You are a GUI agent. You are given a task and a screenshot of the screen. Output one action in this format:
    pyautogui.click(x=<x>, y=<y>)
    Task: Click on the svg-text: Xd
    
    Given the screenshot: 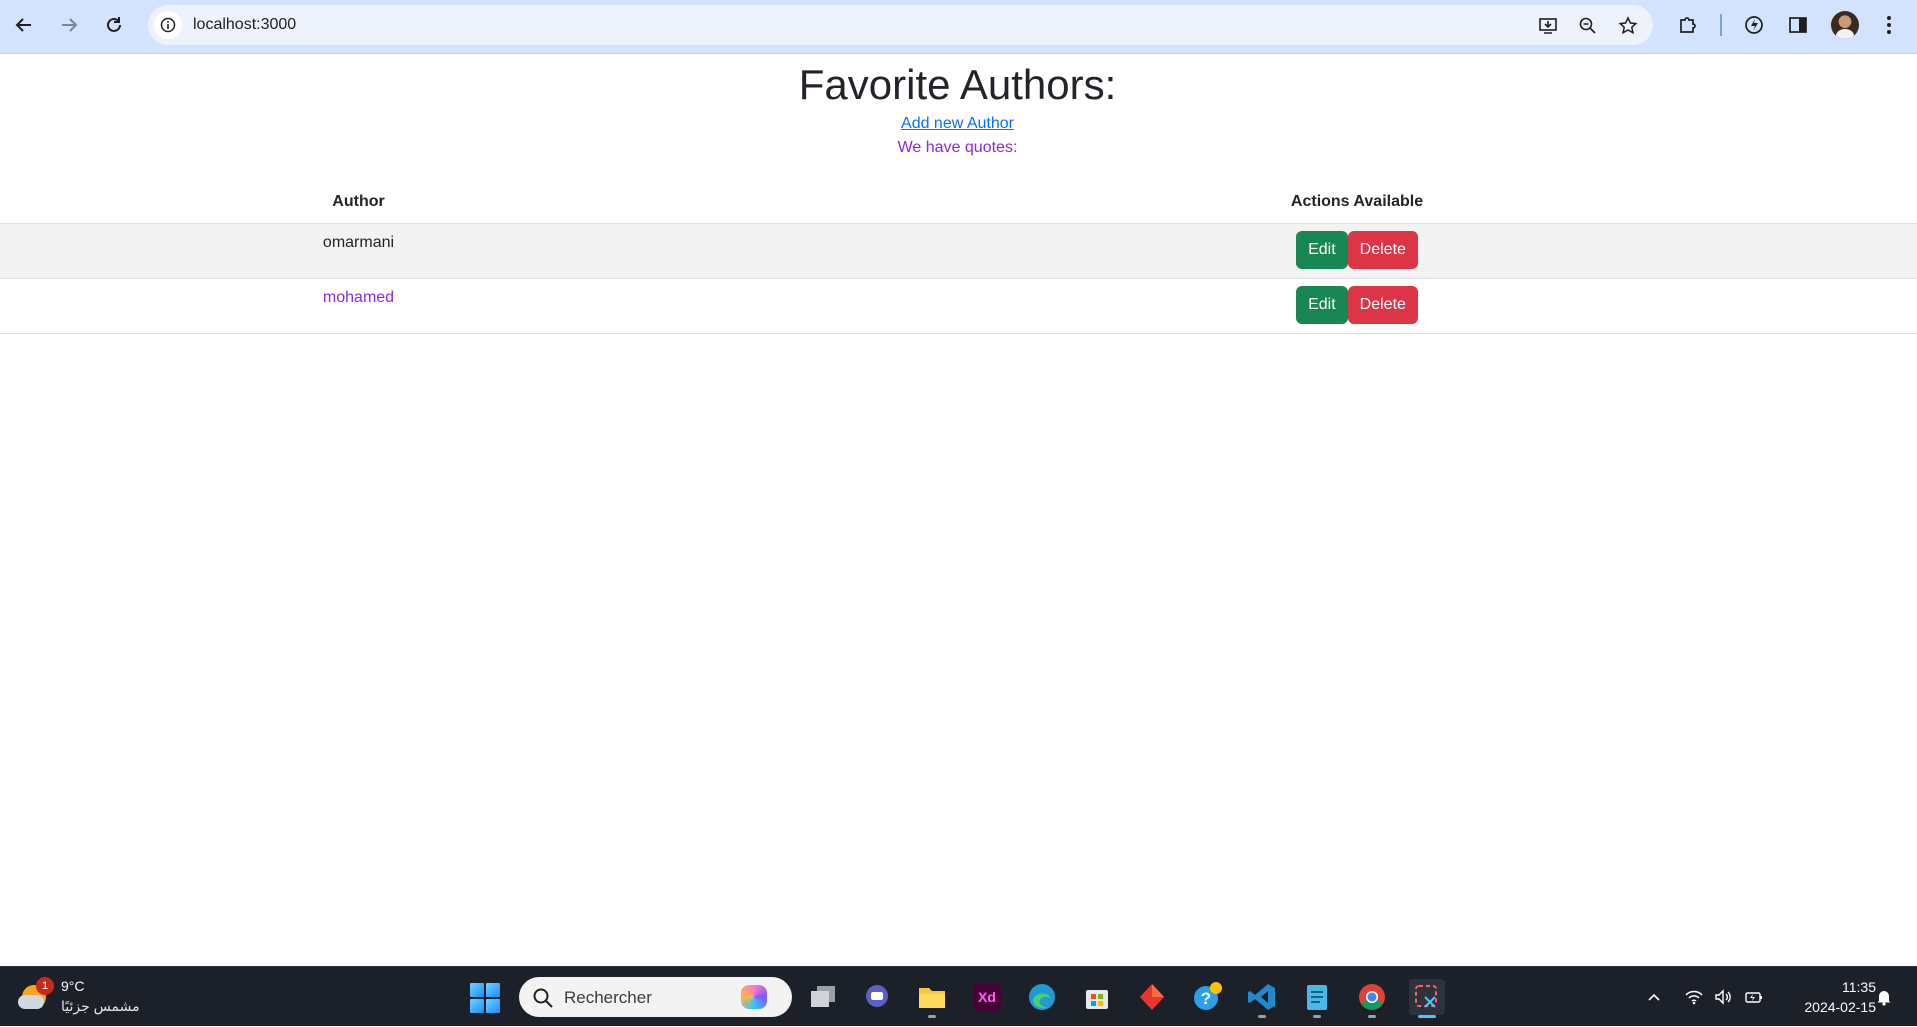 What is the action you would take?
    pyautogui.click(x=987, y=997)
    